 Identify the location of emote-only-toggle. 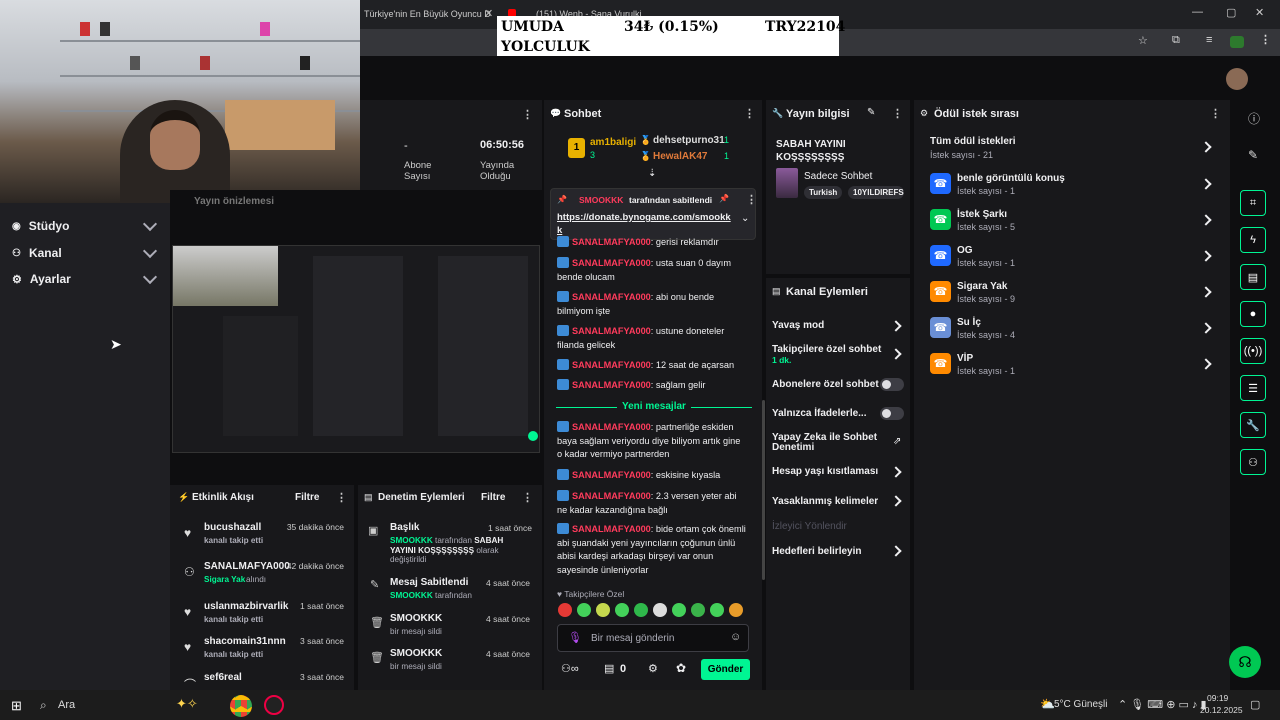
(892, 413).